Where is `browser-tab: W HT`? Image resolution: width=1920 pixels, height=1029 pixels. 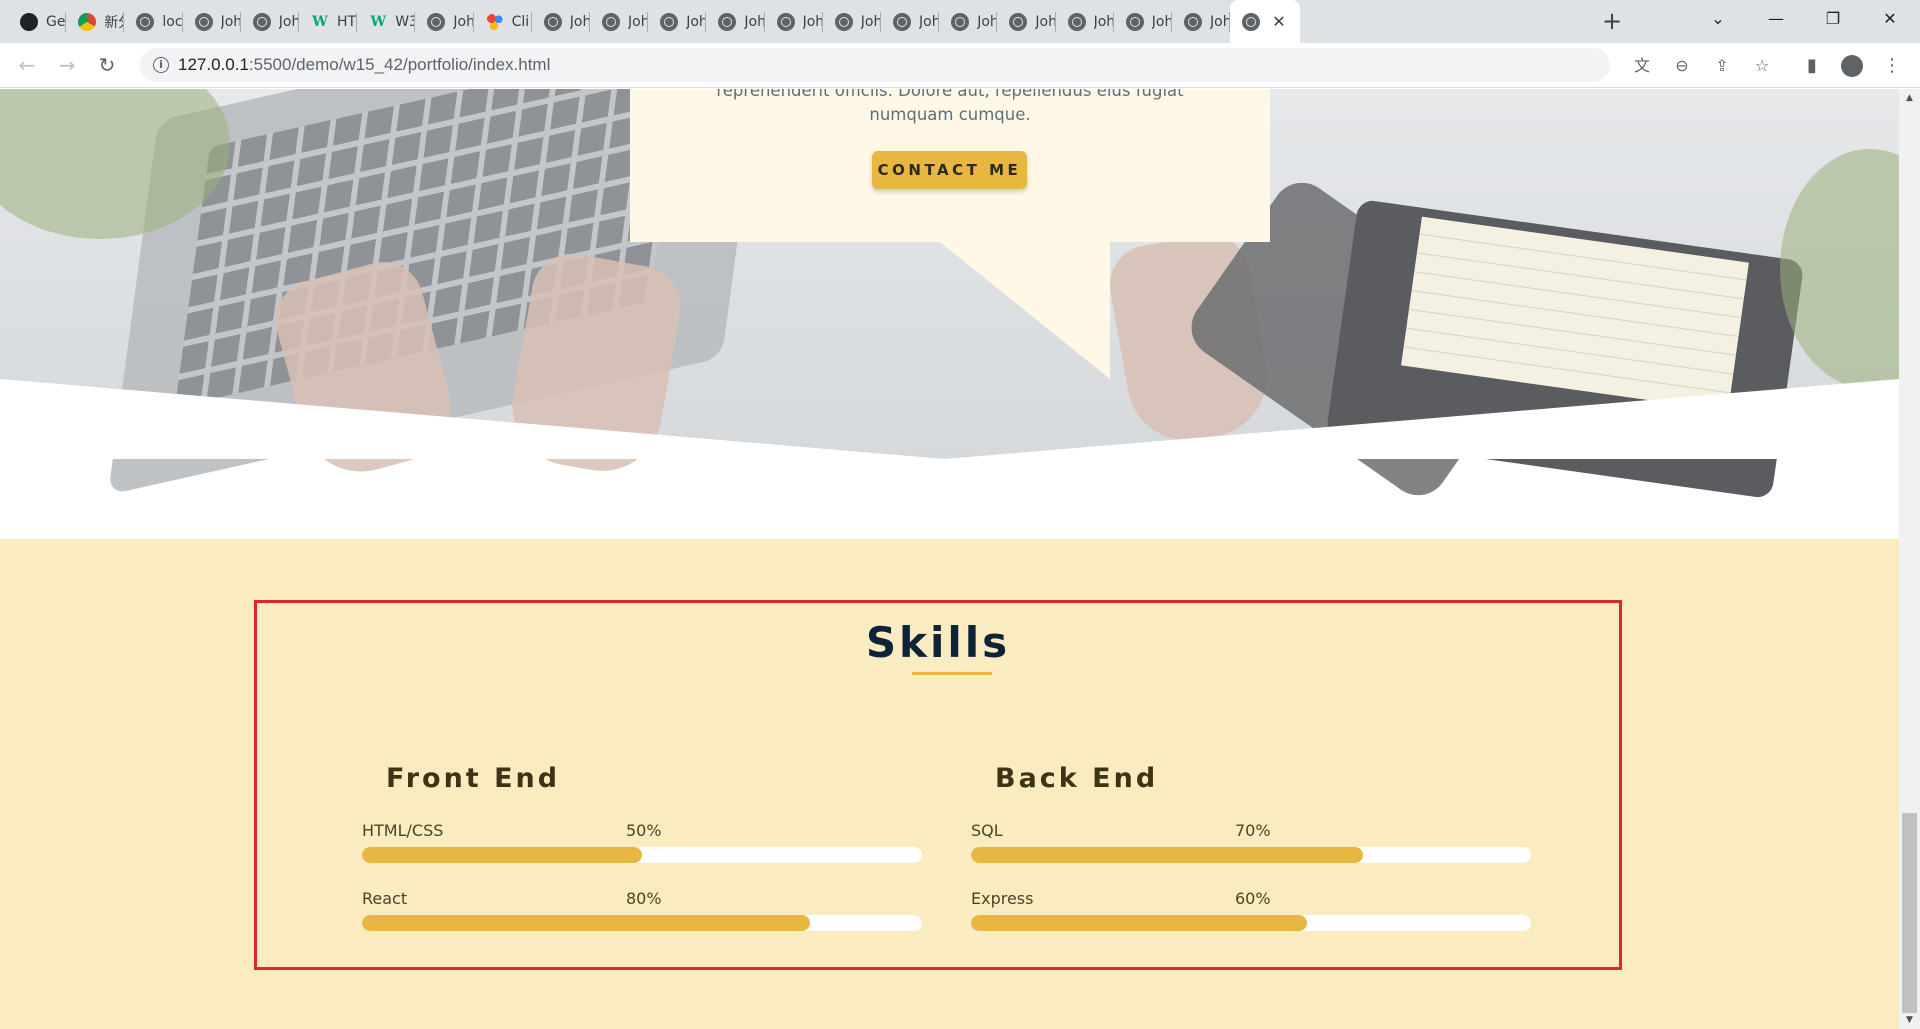 browser-tab: W HT is located at coordinates (328, 21).